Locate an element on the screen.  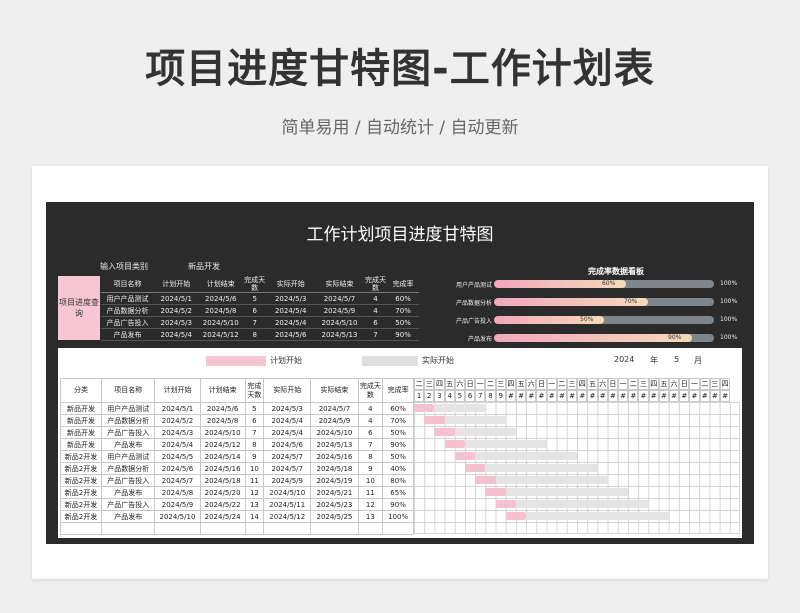
table-cell: 80% is located at coordinates (398, 480).